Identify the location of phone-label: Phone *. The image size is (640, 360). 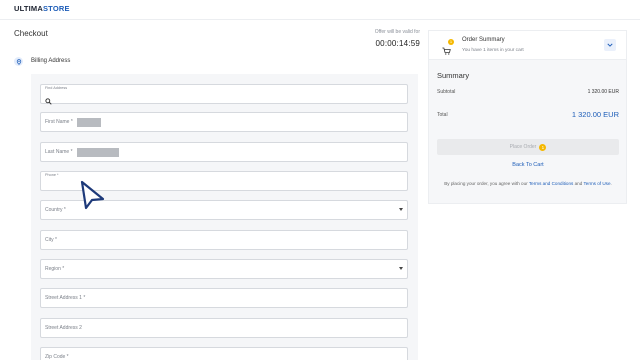
(52, 175).